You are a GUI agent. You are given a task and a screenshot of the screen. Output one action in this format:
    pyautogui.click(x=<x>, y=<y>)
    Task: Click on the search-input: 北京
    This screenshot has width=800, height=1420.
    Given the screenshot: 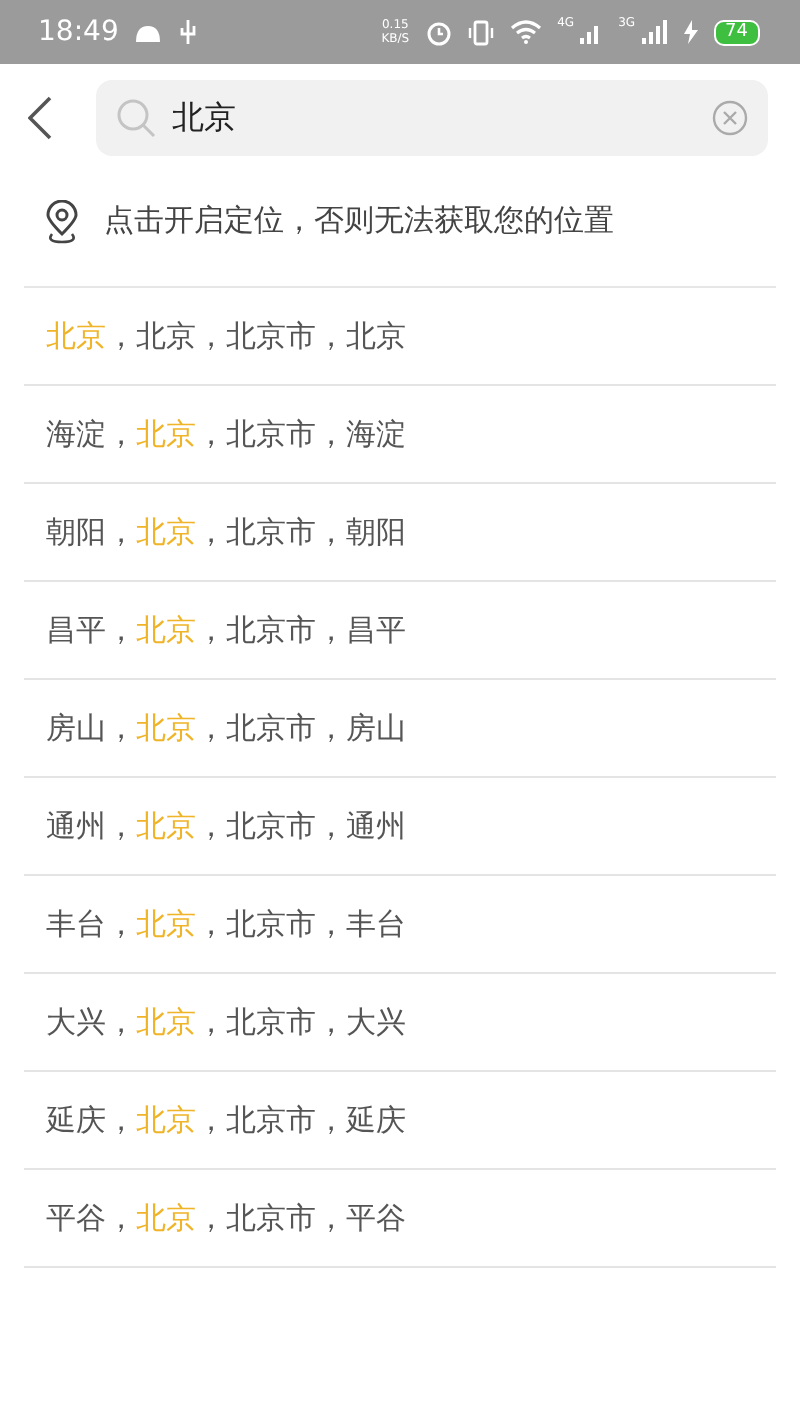 What is the action you would take?
    pyautogui.click(x=434, y=118)
    